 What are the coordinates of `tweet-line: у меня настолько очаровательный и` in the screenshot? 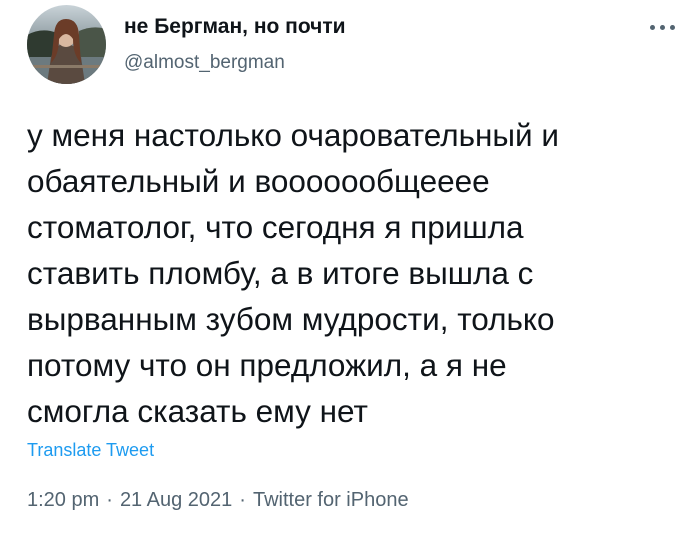 It's located at (293, 135).